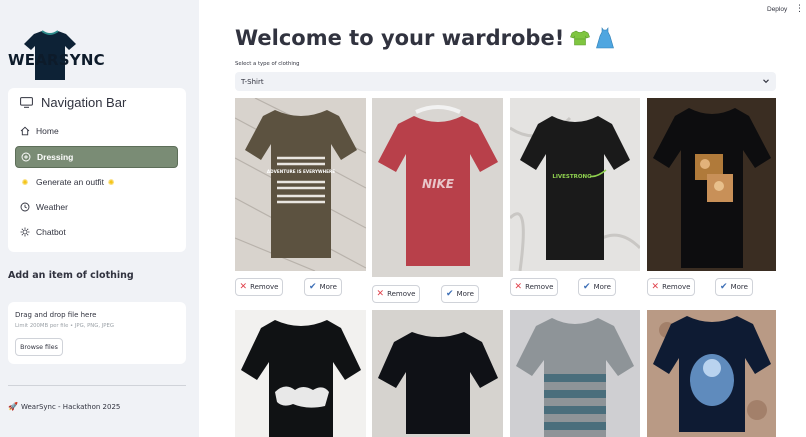 This screenshot has width=806, height=437. Describe the element at coordinates (25, 232) in the screenshot. I see `sun-icon` at that location.